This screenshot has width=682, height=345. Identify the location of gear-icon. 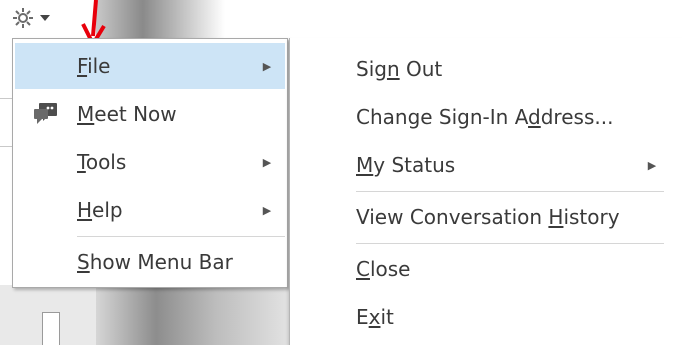
(23, 18).